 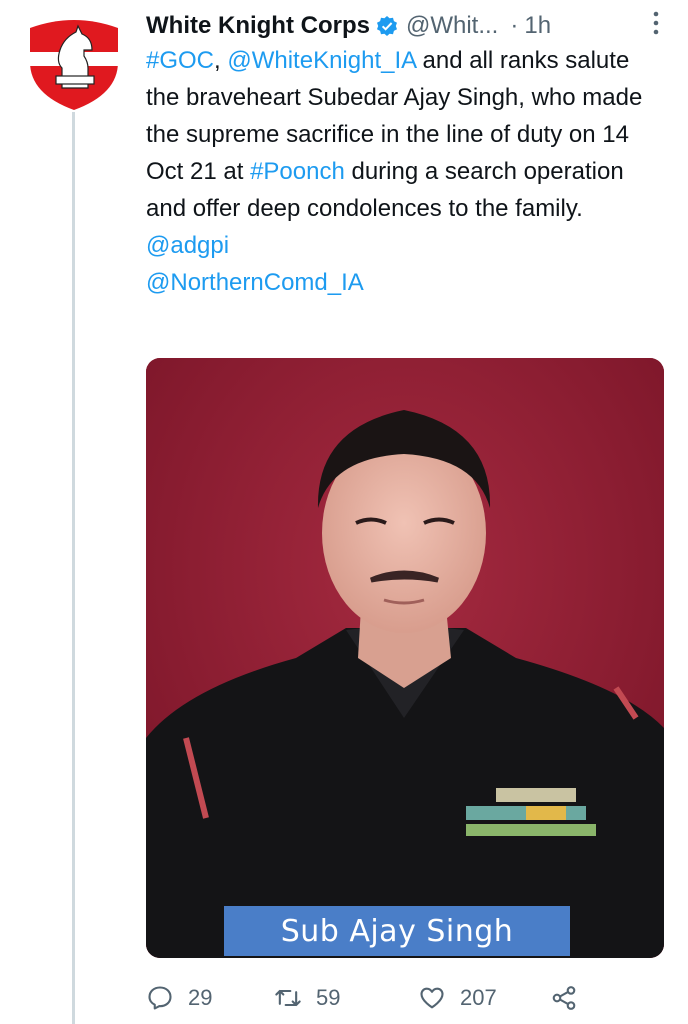 What do you see at coordinates (537, 26) in the screenshot?
I see `tweet-timestamp: 1h` at bounding box center [537, 26].